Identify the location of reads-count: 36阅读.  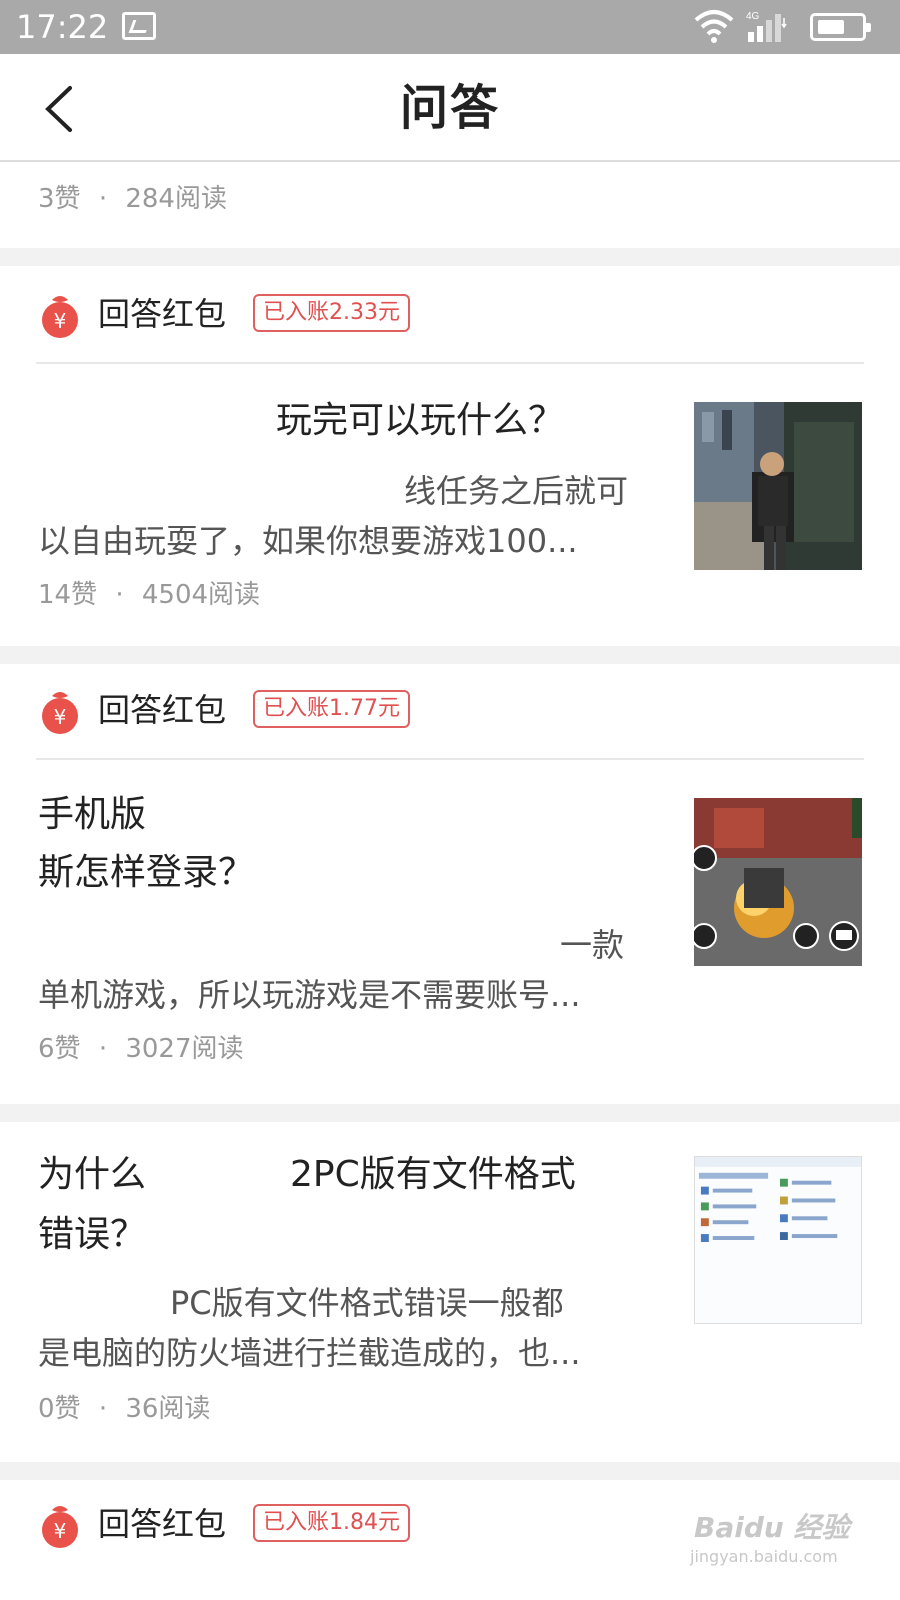
(168, 1409).